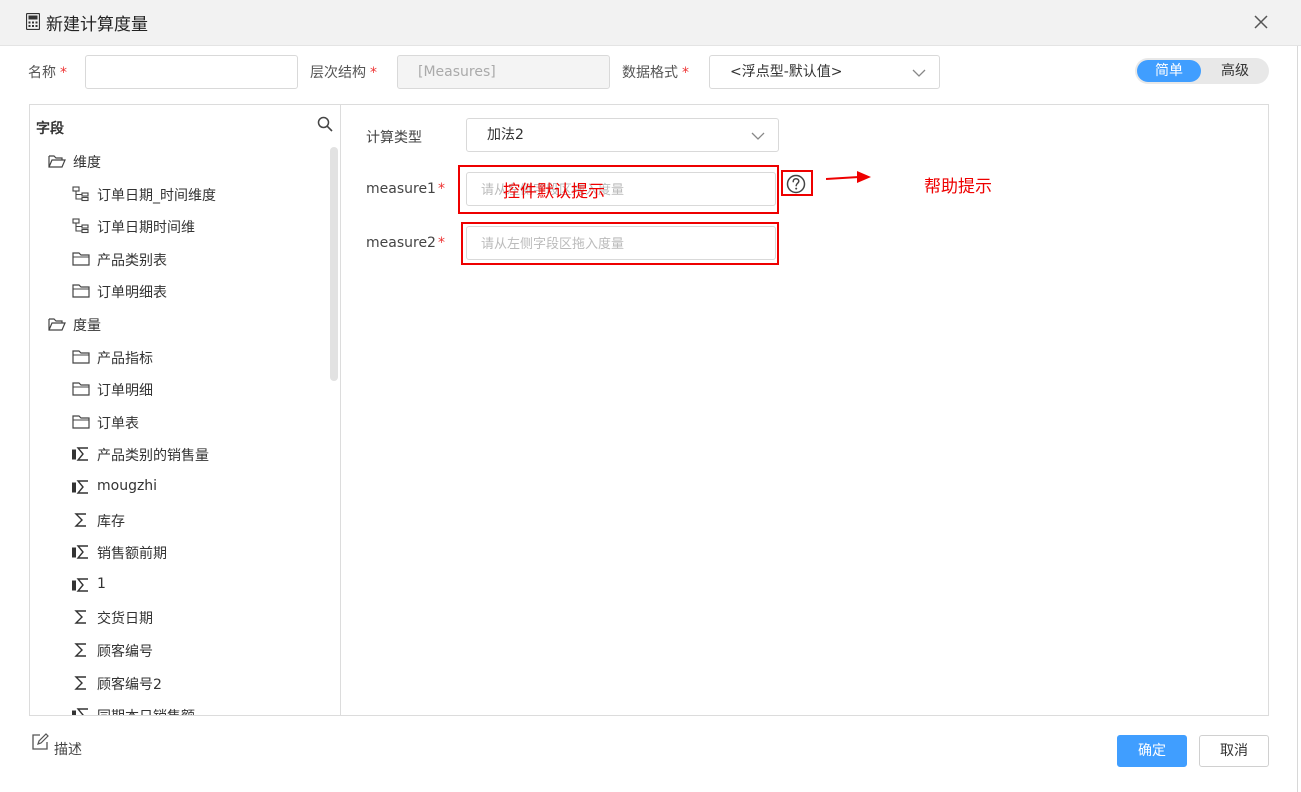 This screenshot has width=1301, height=792. Describe the element at coordinates (118, 423) in the screenshot. I see `field-tree-item-label: 订单表` at that location.